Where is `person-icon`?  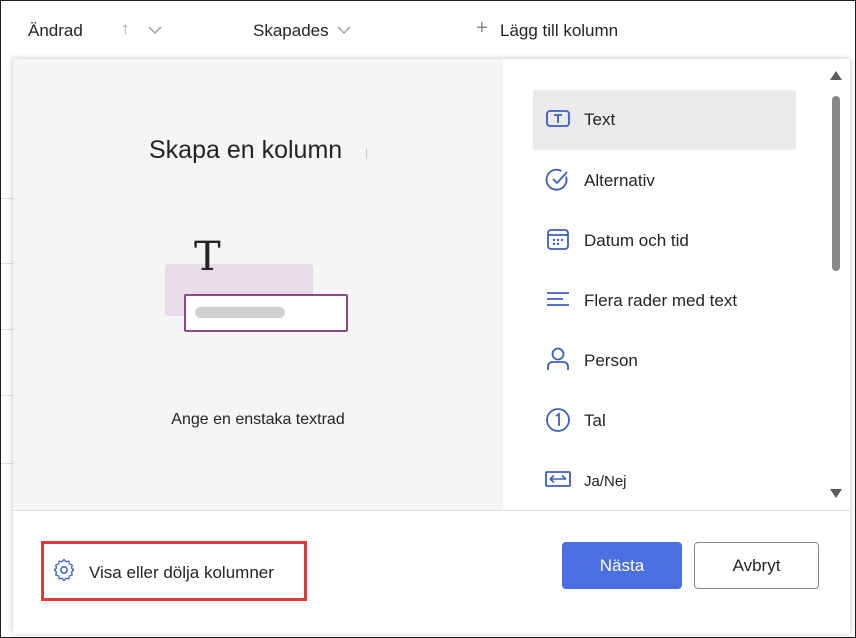 person-icon is located at coordinates (558, 360).